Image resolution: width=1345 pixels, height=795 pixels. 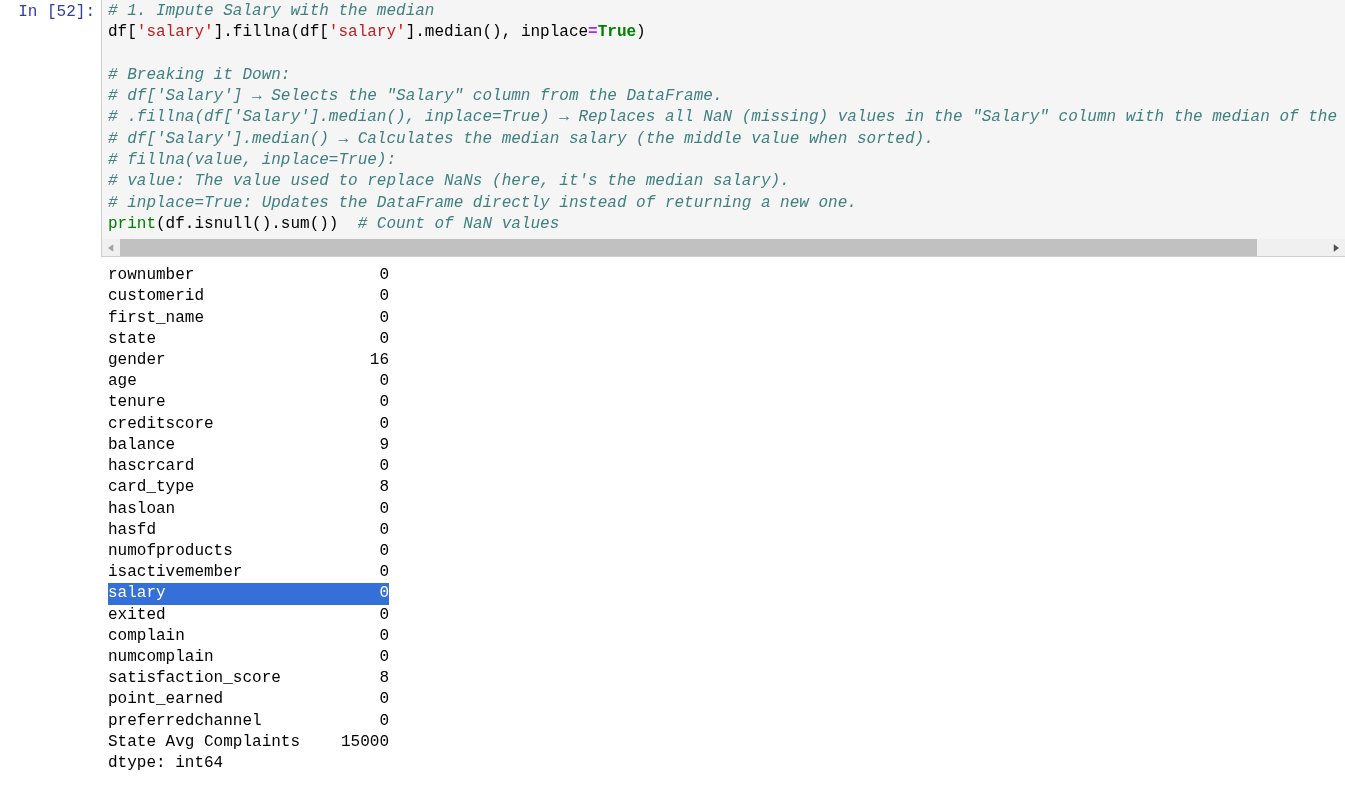 What do you see at coordinates (365, 742) in the screenshot?
I see `null-count: 15000` at bounding box center [365, 742].